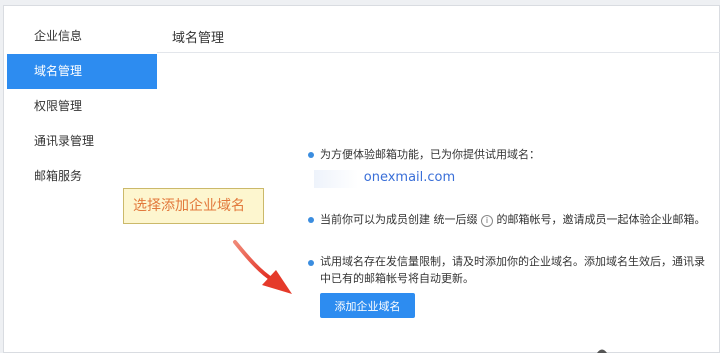 The width and height of the screenshot is (720, 353). I want to click on tip-suffix: 当前你可以为成员创建 统一后缀 i 的邮箱帐号，邀请成员一起体验企业邮箱。, so click(513, 219).